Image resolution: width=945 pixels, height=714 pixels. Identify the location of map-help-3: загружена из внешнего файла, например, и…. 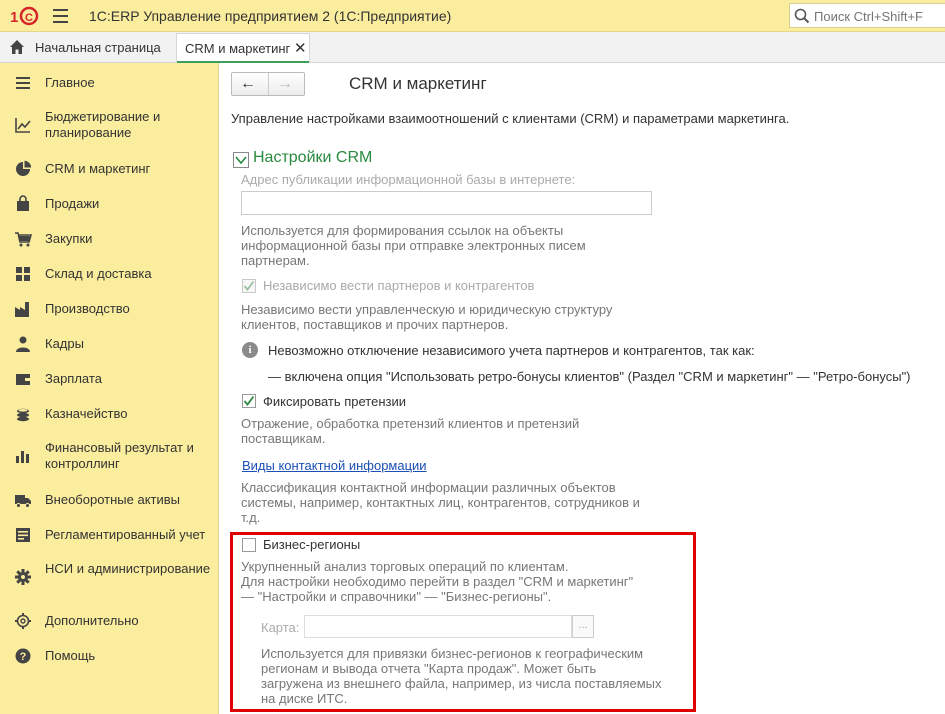
(461, 683).